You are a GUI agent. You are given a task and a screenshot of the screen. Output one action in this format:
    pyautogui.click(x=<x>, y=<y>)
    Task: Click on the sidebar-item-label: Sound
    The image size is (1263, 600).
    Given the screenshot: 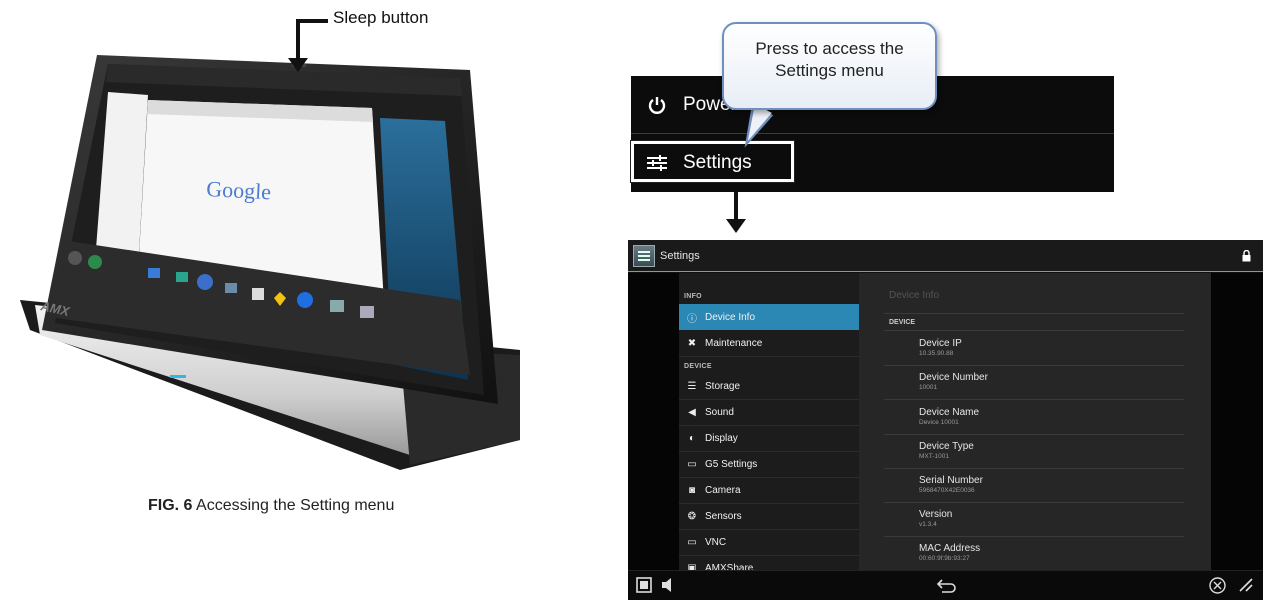 What is the action you would take?
    pyautogui.click(x=719, y=412)
    